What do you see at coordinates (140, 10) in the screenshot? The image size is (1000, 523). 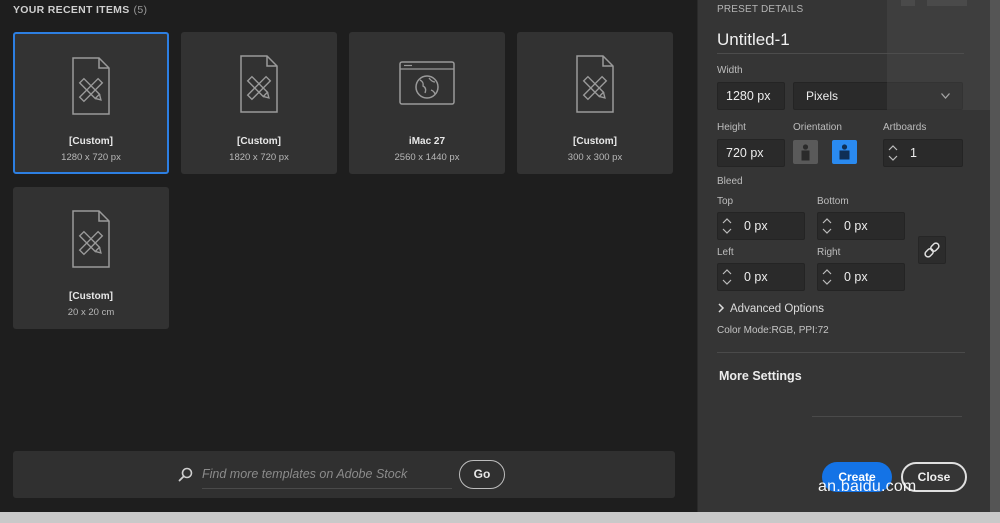 I see `recent-items-count: (5)` at bounding box center [140, 10].